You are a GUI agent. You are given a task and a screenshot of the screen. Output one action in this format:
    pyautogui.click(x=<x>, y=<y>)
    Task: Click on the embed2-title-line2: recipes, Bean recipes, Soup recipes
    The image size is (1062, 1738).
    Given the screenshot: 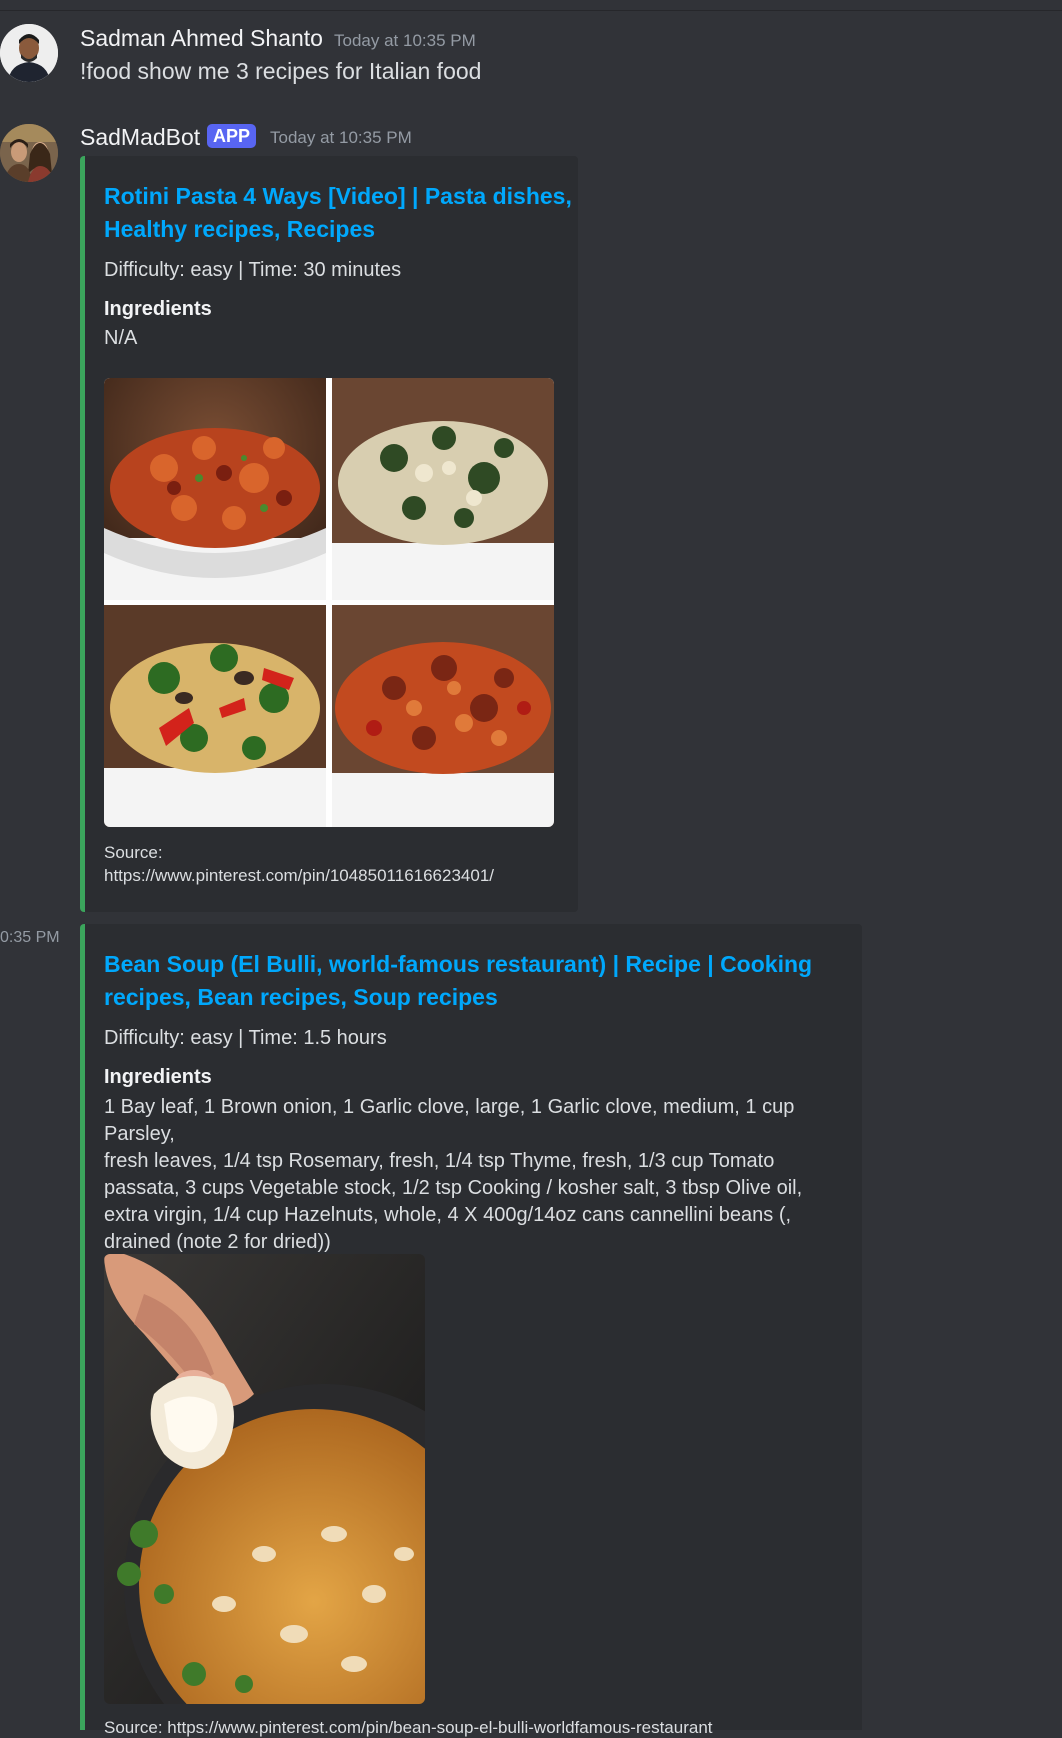 What is the action you would take?
    pyautogui.click(x=474, y=997)
    